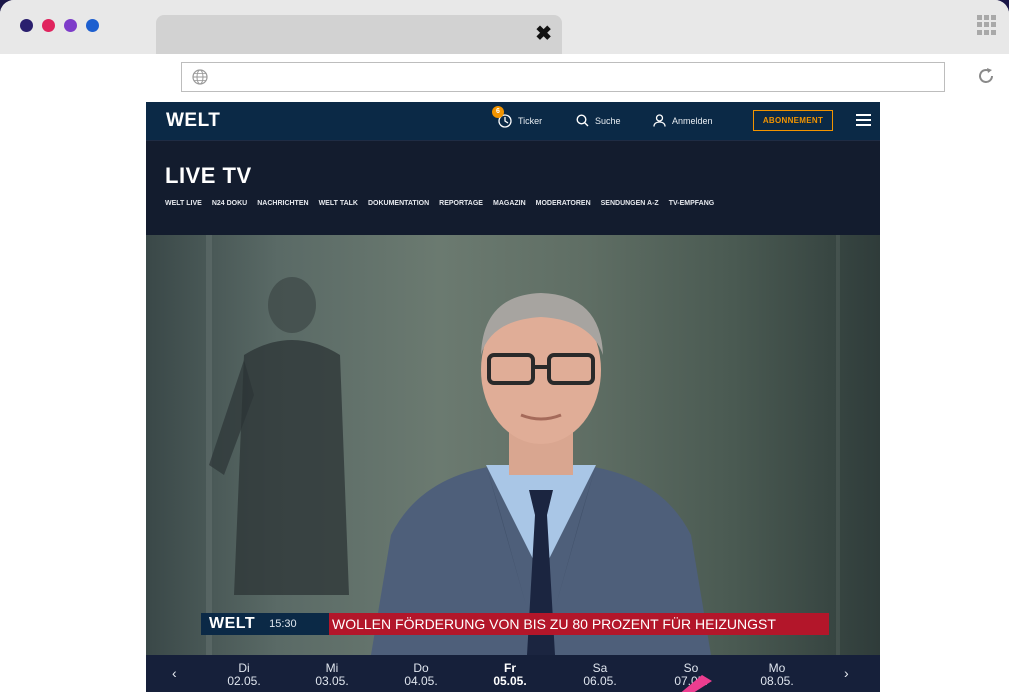 The width and height of the screenshot is (1009, 692). I want to click on day-name: Sa, so click(600, 668).